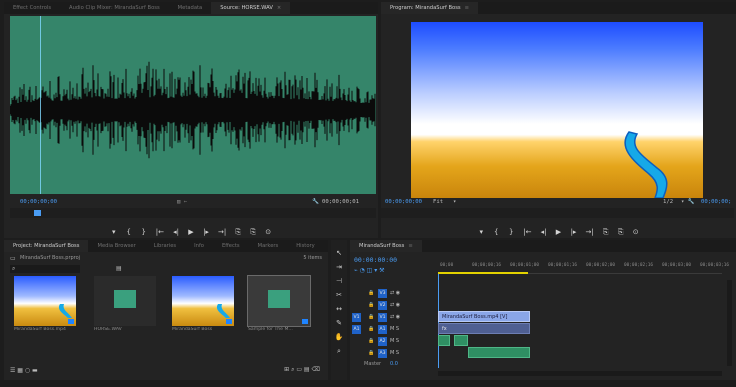 The height and width of the screenshot is (387, 736). I want to click on timeline-vertical-scrollbar, so click(729, 323).